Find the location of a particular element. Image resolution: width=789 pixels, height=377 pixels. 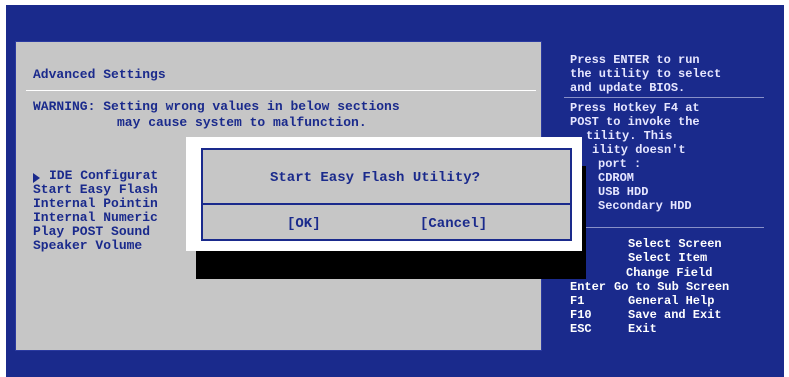

help-line: Press Hotkey F4 at is located at coordinates (635, 108).